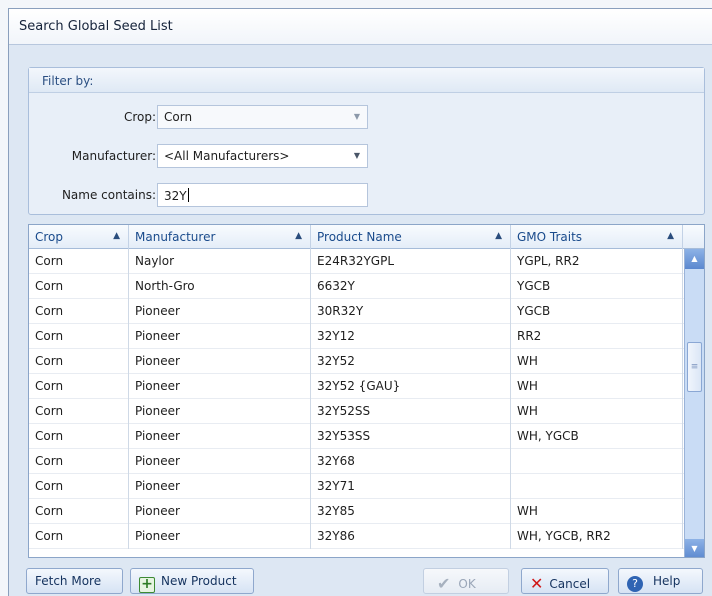  Describe the element at coordinates (694, 259) in the screenshot. I see `scroll-up-button: ▲` at that location.